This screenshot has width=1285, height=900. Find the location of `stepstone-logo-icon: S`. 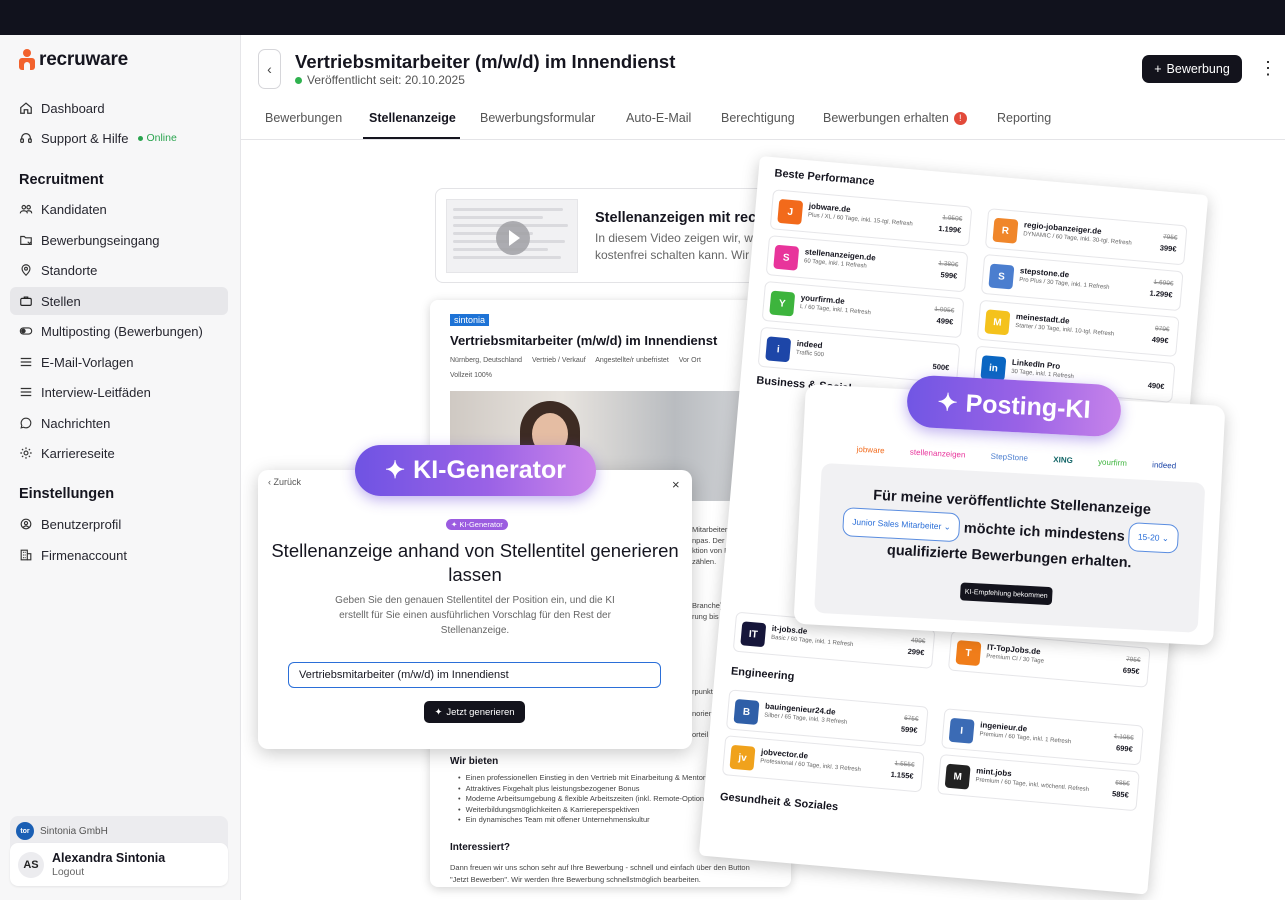

stepstone-logo-icon: S is located at coordinates (1001, 276).